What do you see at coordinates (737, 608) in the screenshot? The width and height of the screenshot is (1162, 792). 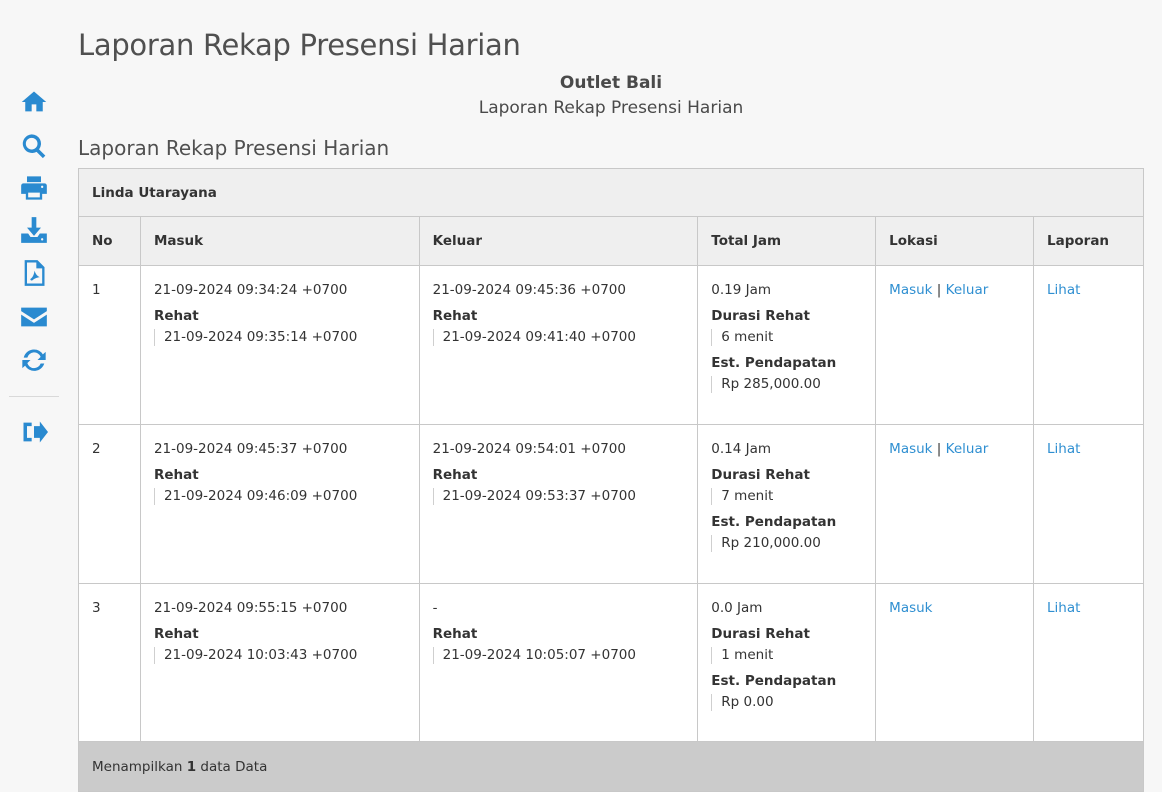 I see `total-jam: 0.0 Jam` at bounding box center [737, 608].